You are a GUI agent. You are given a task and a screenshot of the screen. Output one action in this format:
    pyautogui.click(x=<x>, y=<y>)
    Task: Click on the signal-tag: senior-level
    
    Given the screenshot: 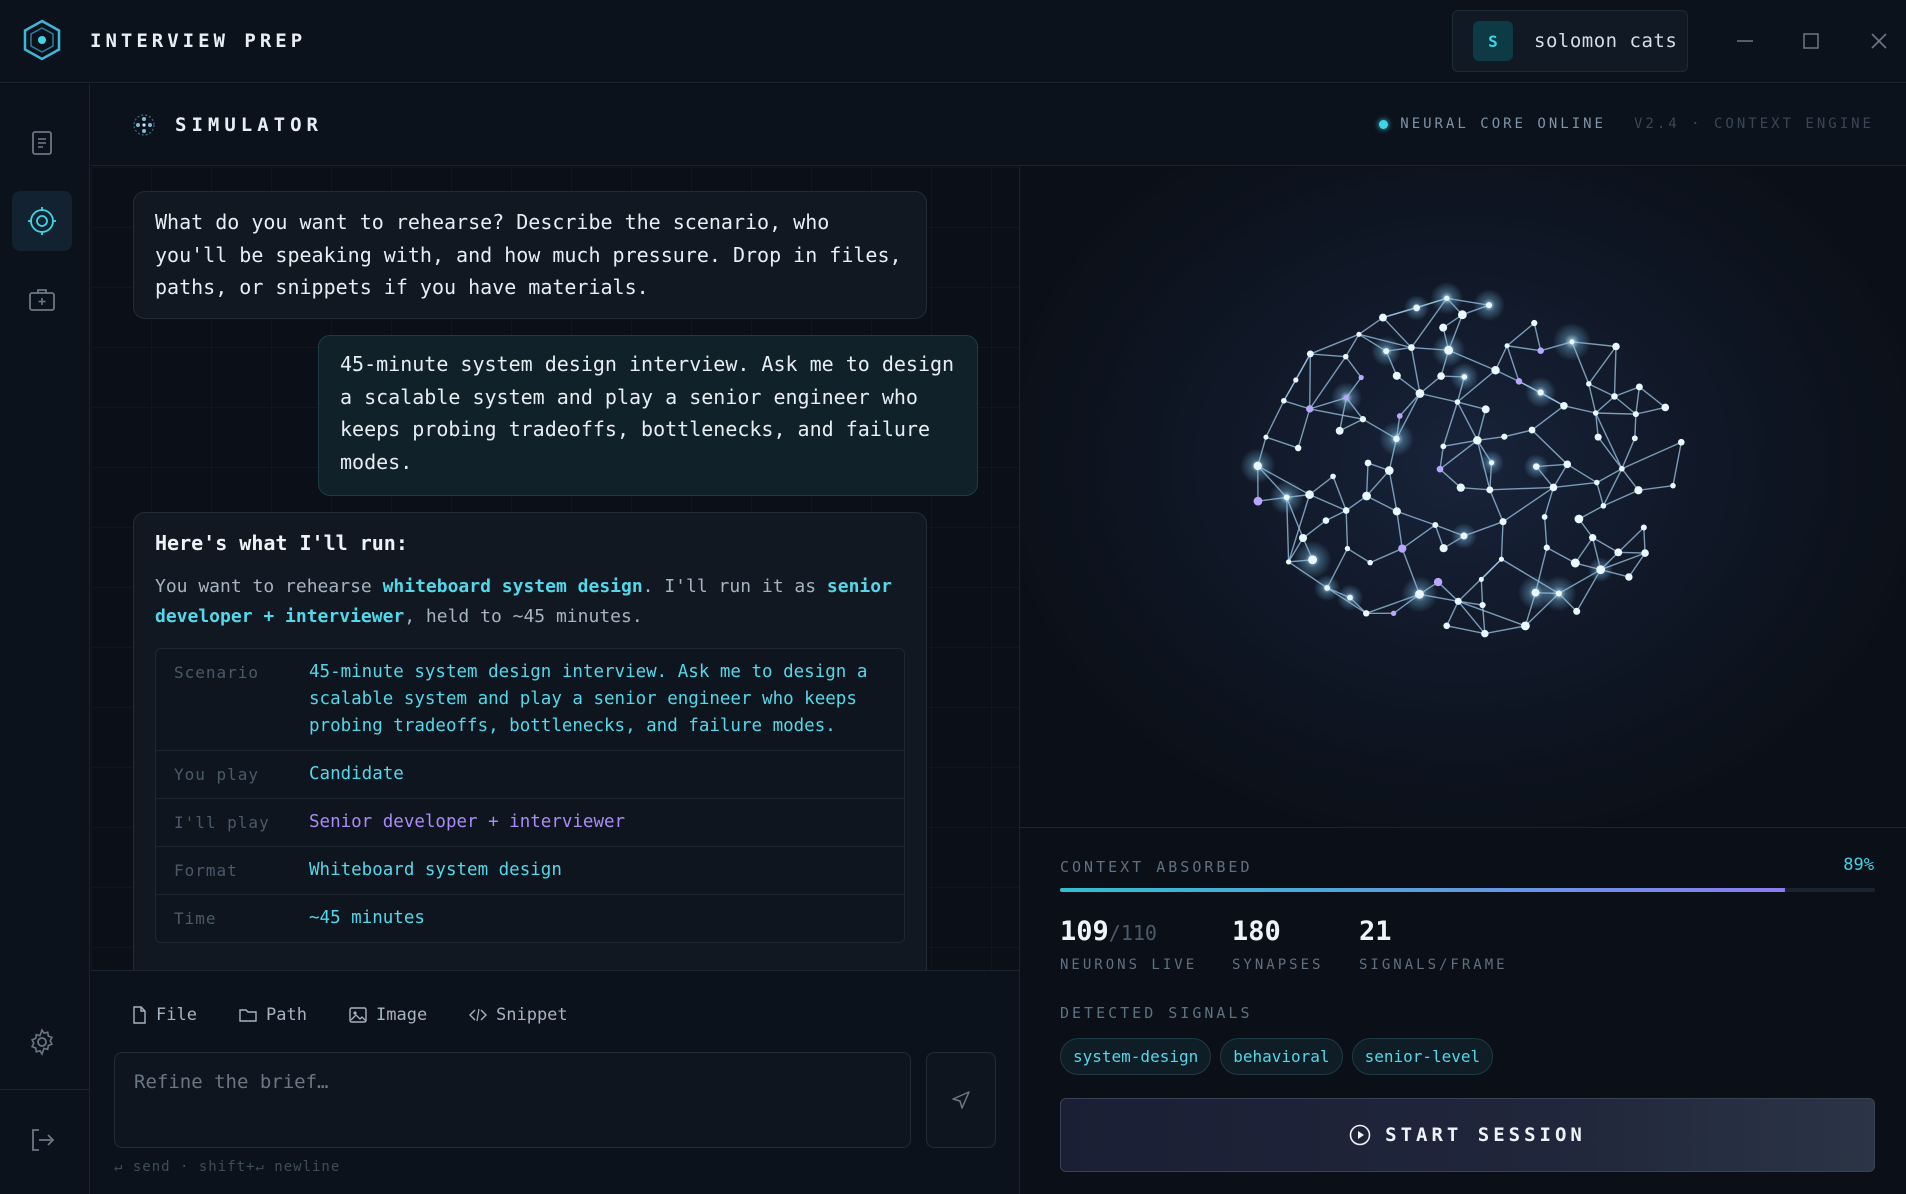 What is the action you would take?
    pyautogui.click(x=1422, y=1056)
    